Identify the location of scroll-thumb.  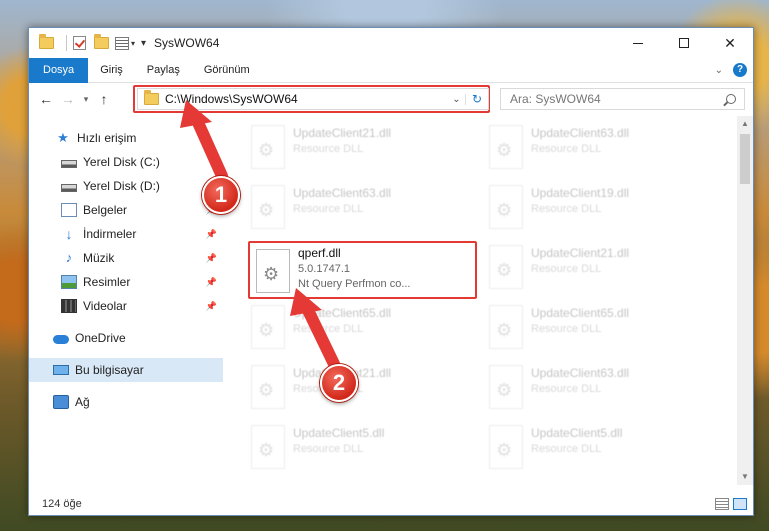
(745, 159).